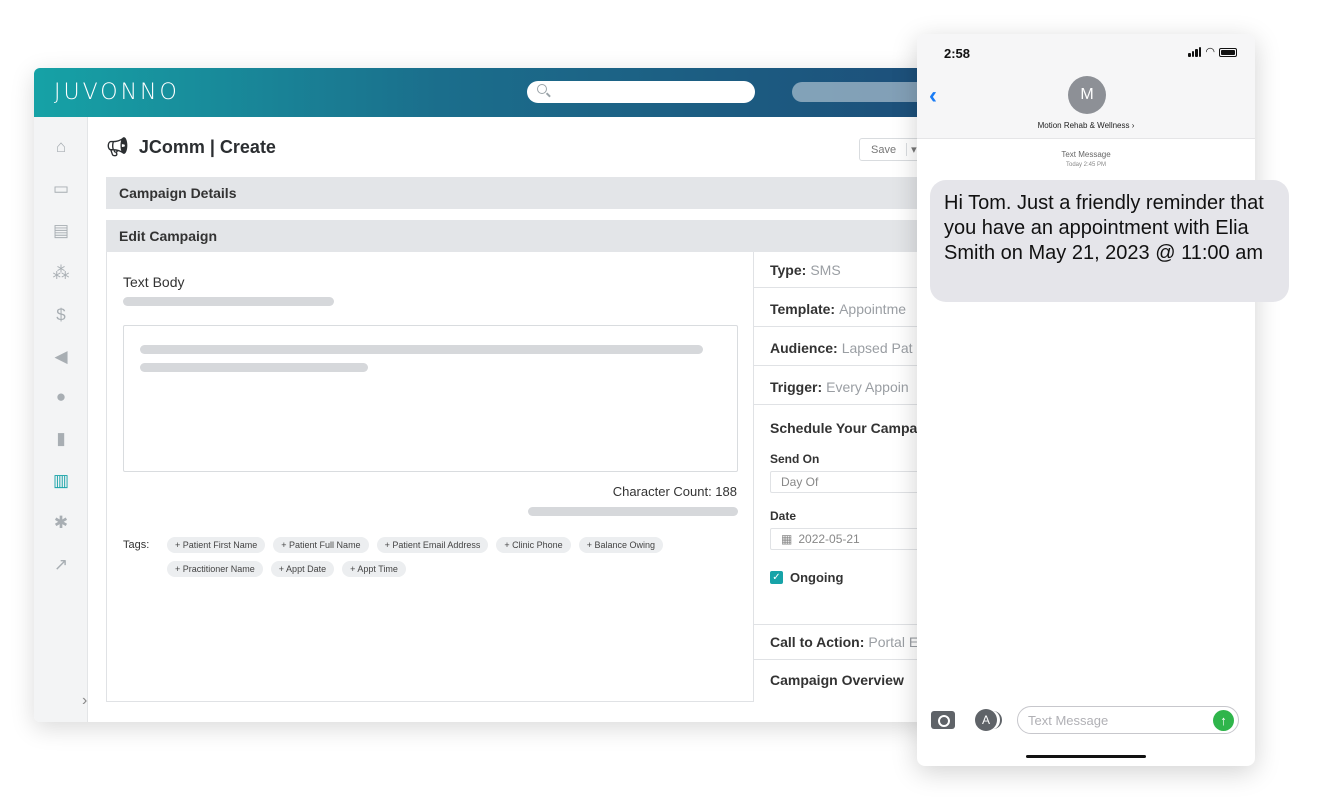  Describe the element at coordinates (374, 569) in the screenshot. I see `tag-appt-time: + Appt Time` at that location.